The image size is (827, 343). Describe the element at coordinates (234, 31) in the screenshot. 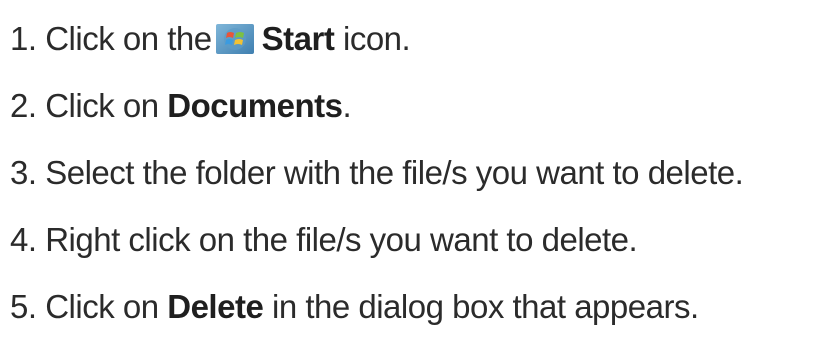

I see `windows-start-orb-icon` at that location.